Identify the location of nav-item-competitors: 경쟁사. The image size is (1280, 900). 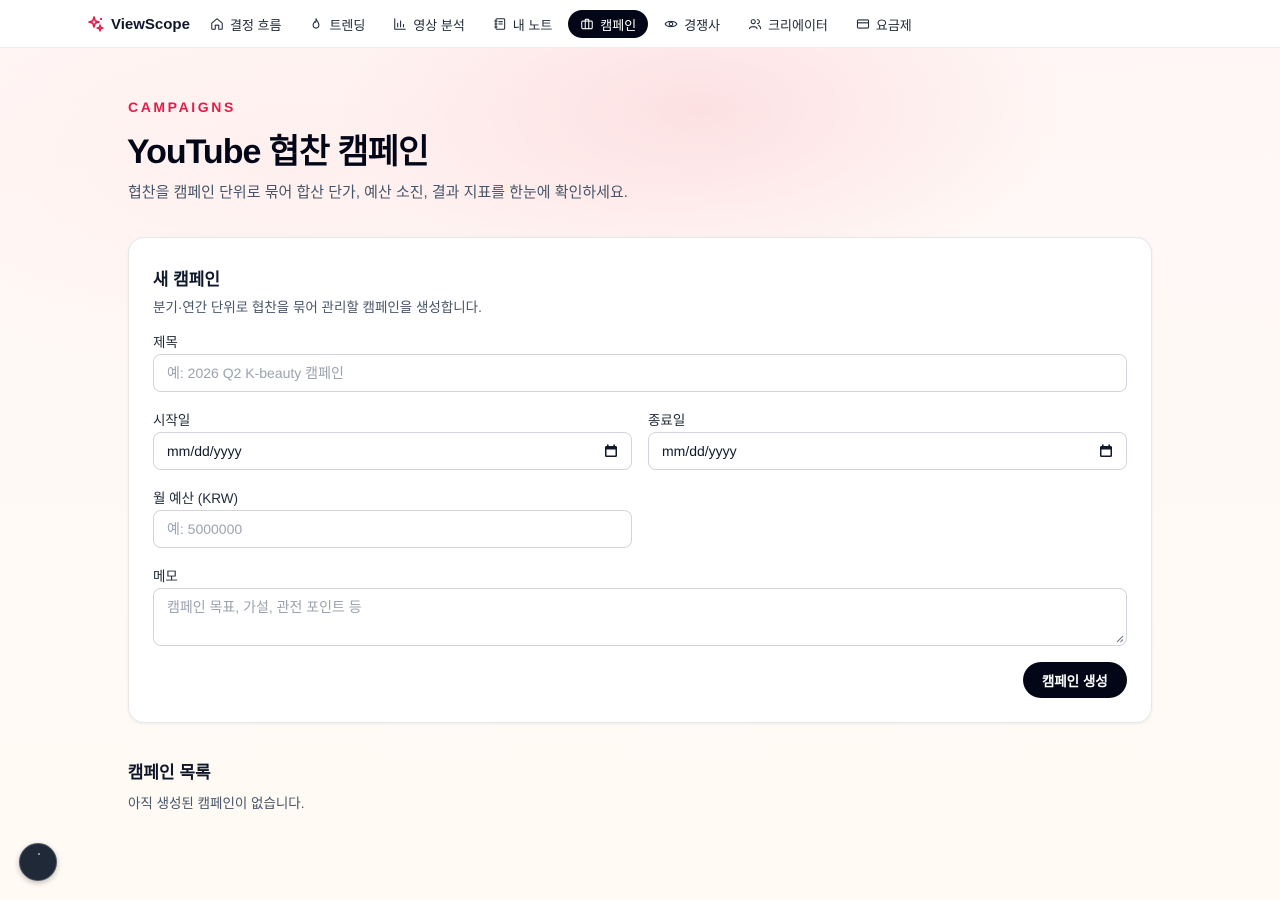
(692, 24).